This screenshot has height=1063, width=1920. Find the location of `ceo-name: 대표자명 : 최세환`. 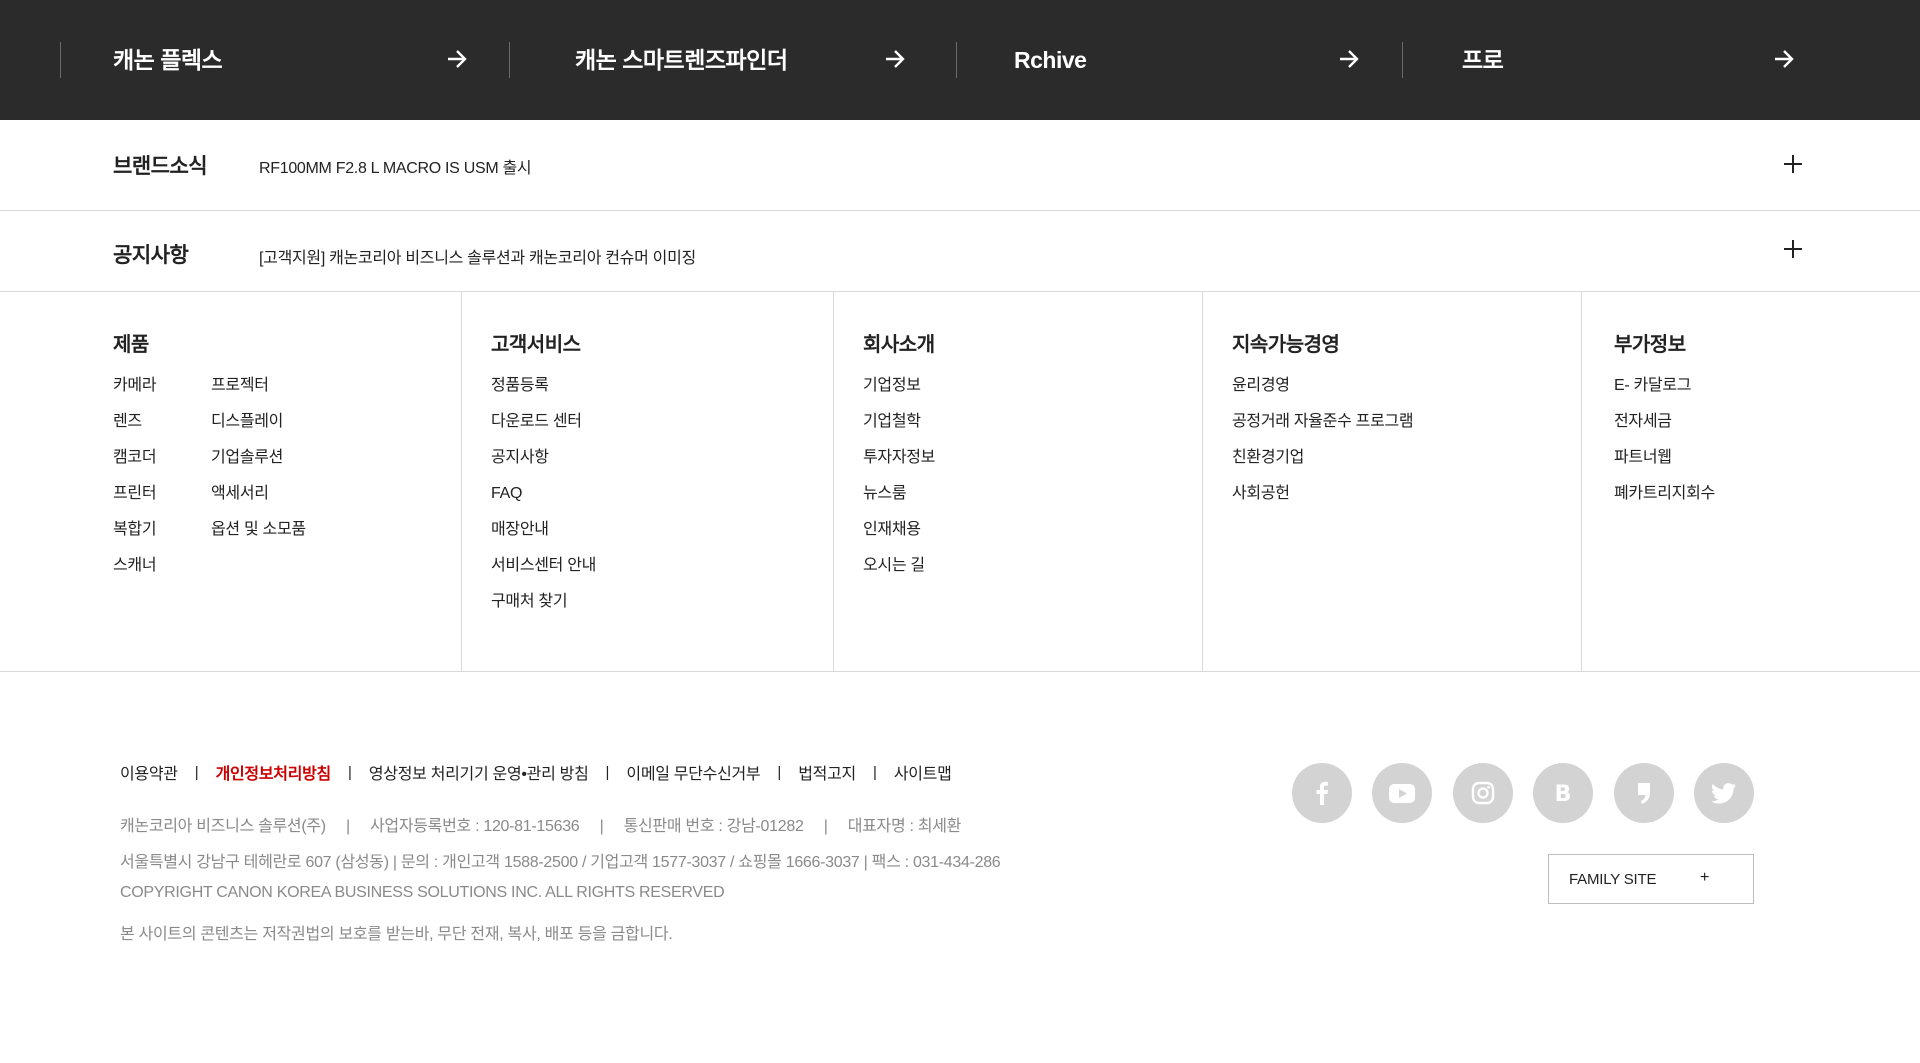

ceo-name: 대표자명 : 최세환 is located at coordinates (904, 826).